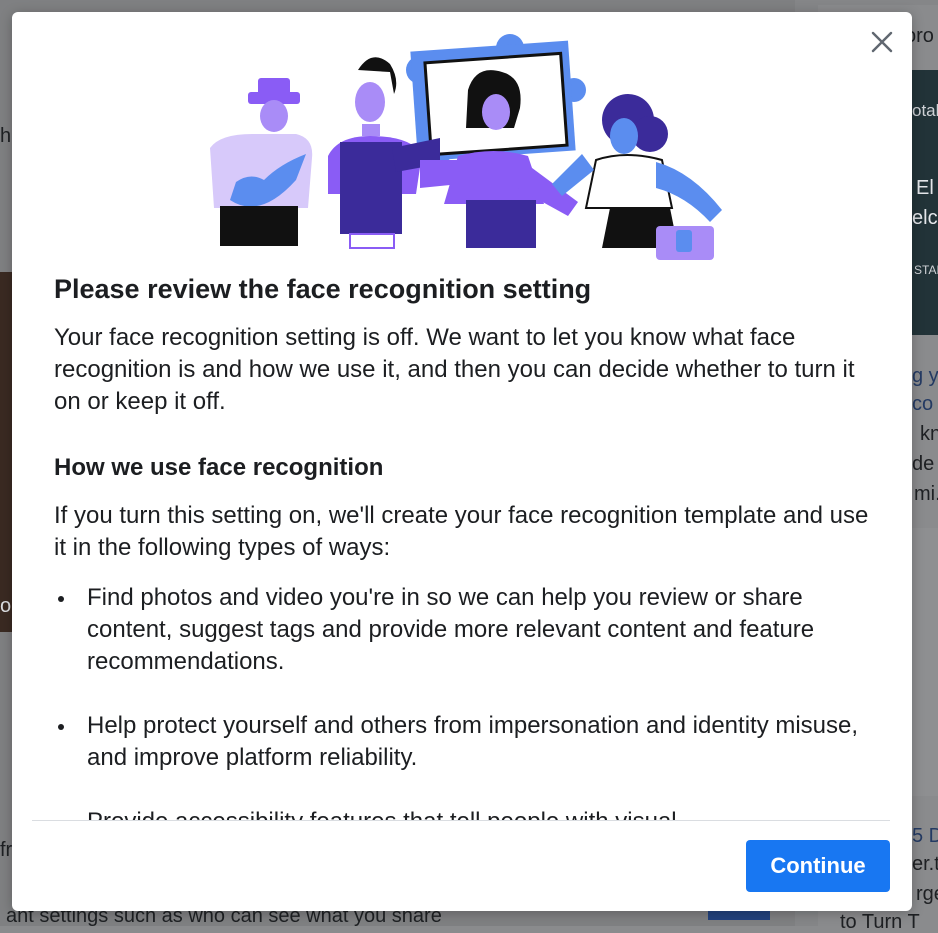 The height and width of the screenshot is (933, 938). I want to click on footer-divider, so click(461, 820).